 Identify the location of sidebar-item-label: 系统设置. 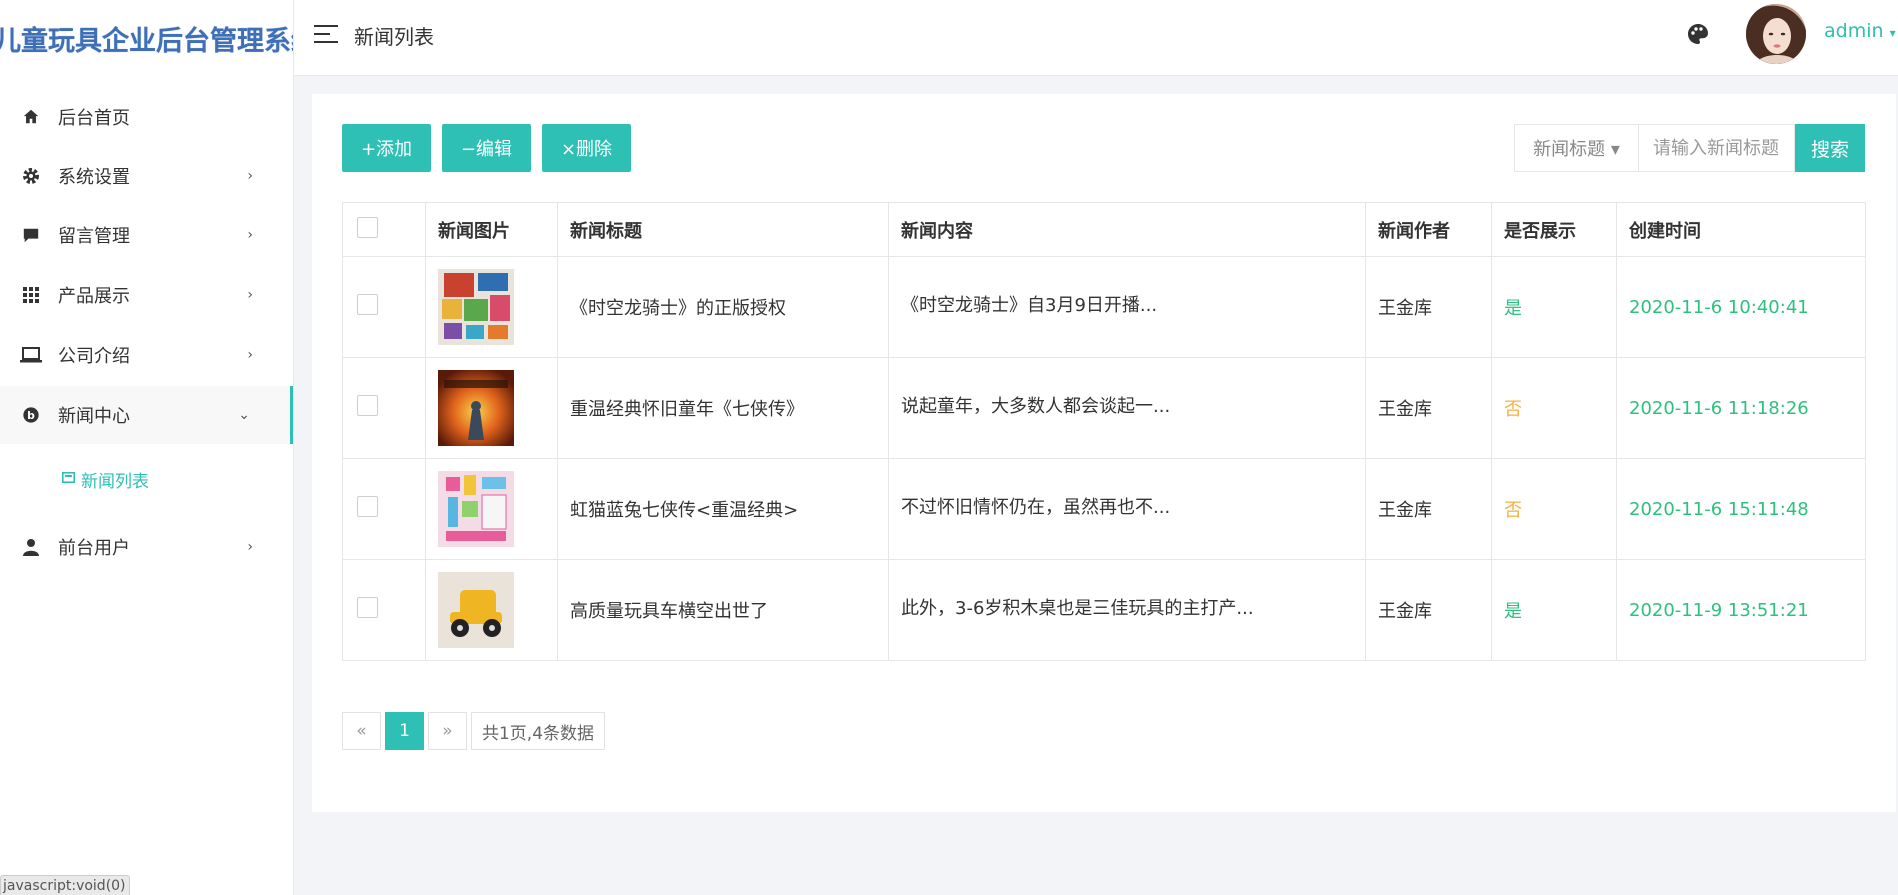
(94, 177).